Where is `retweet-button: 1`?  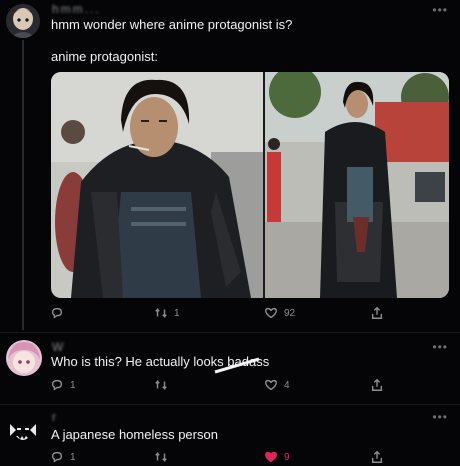 retweet-button: 1 is located at coordinates (167, 313).